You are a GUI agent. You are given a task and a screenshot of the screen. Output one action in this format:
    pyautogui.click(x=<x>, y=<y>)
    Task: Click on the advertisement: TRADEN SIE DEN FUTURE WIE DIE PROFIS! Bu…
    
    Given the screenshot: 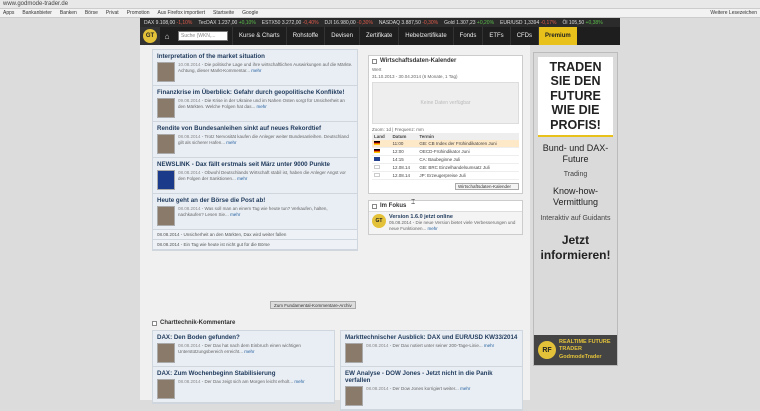 What is the action you would take?
    pyautogui.click(x=575, y=209)
    